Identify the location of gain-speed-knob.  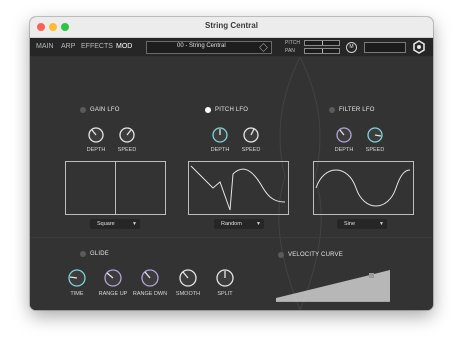
(127, 135).